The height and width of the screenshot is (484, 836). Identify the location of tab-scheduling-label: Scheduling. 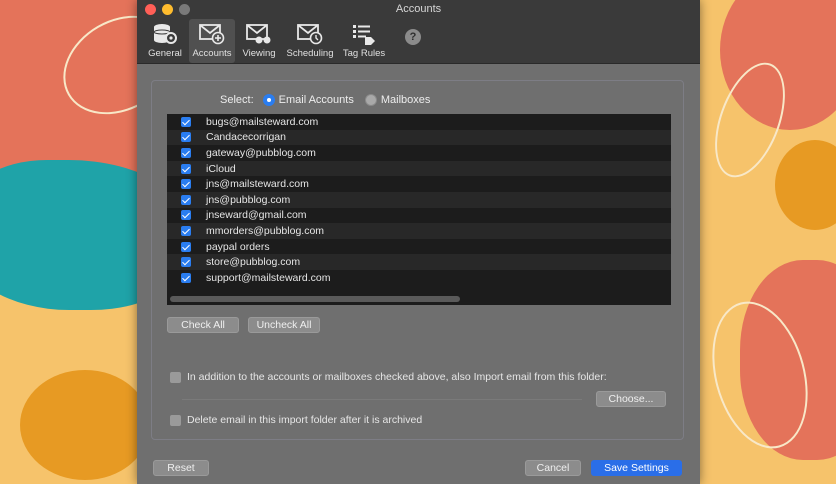
(310, 53).